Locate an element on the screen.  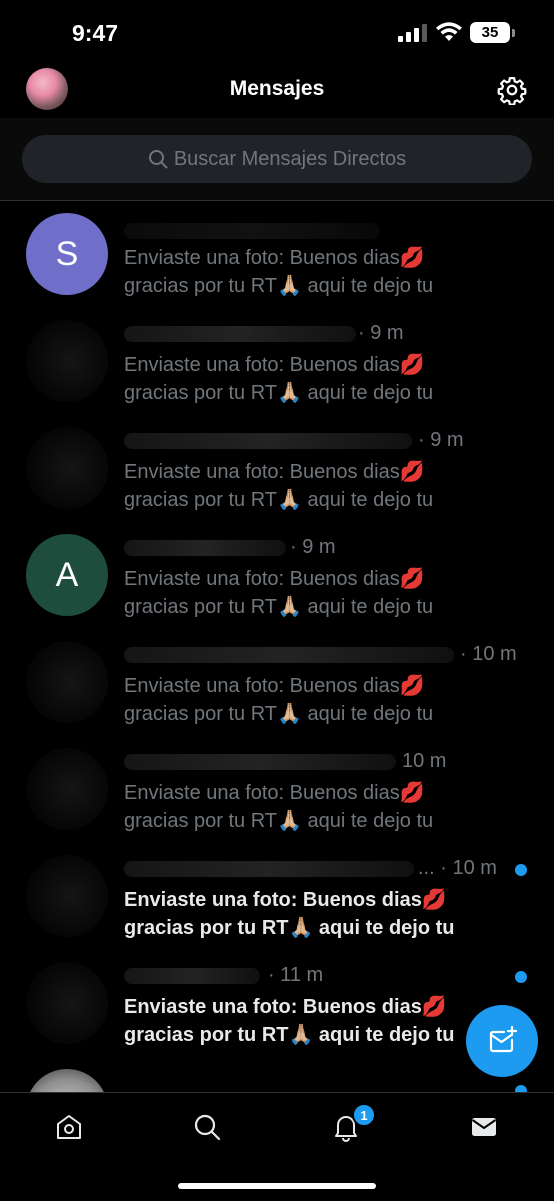
avatar-initial: S is located at coordinates (67, 253).